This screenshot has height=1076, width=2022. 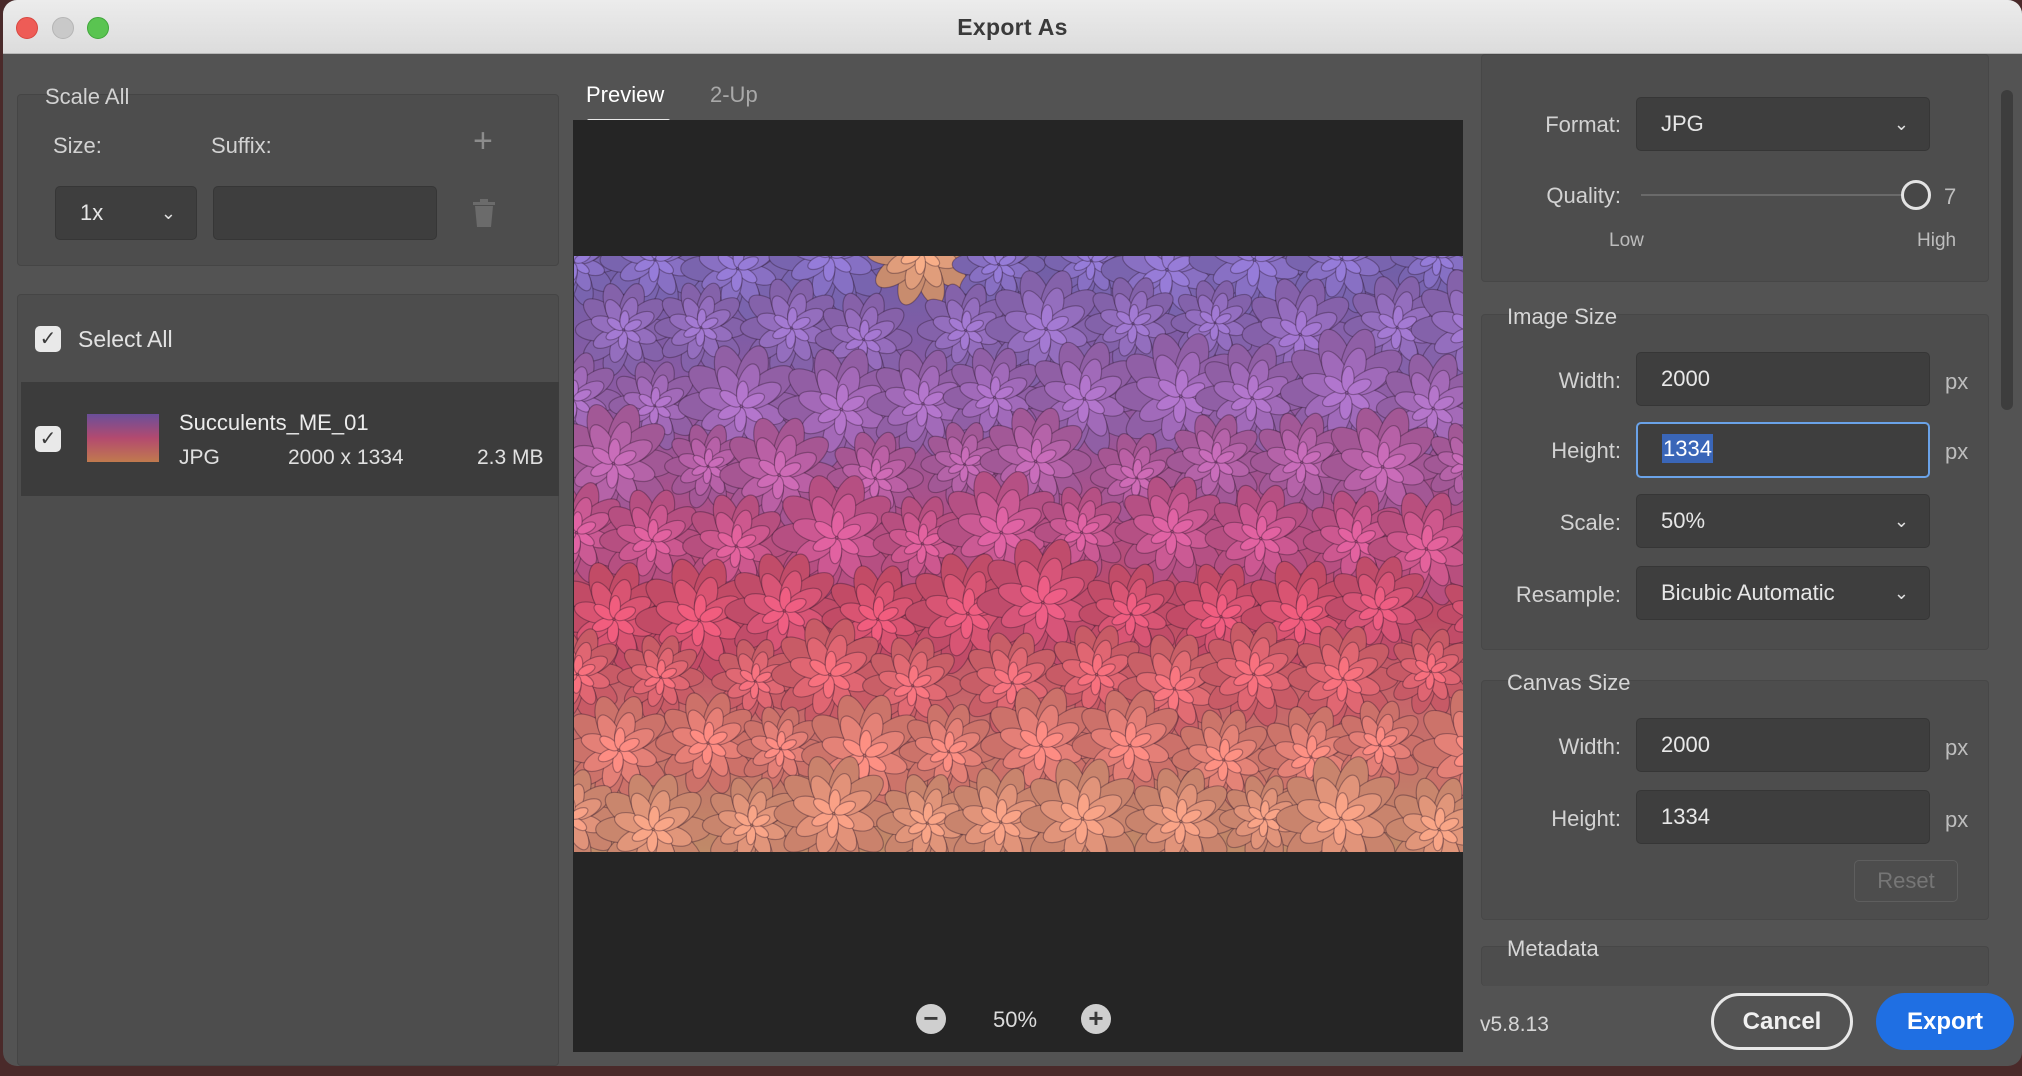 What do you see at coordinates (1590, 522) in the screenshot?
I see `scale-label: Scale:` at bounding box center [1590, 522].